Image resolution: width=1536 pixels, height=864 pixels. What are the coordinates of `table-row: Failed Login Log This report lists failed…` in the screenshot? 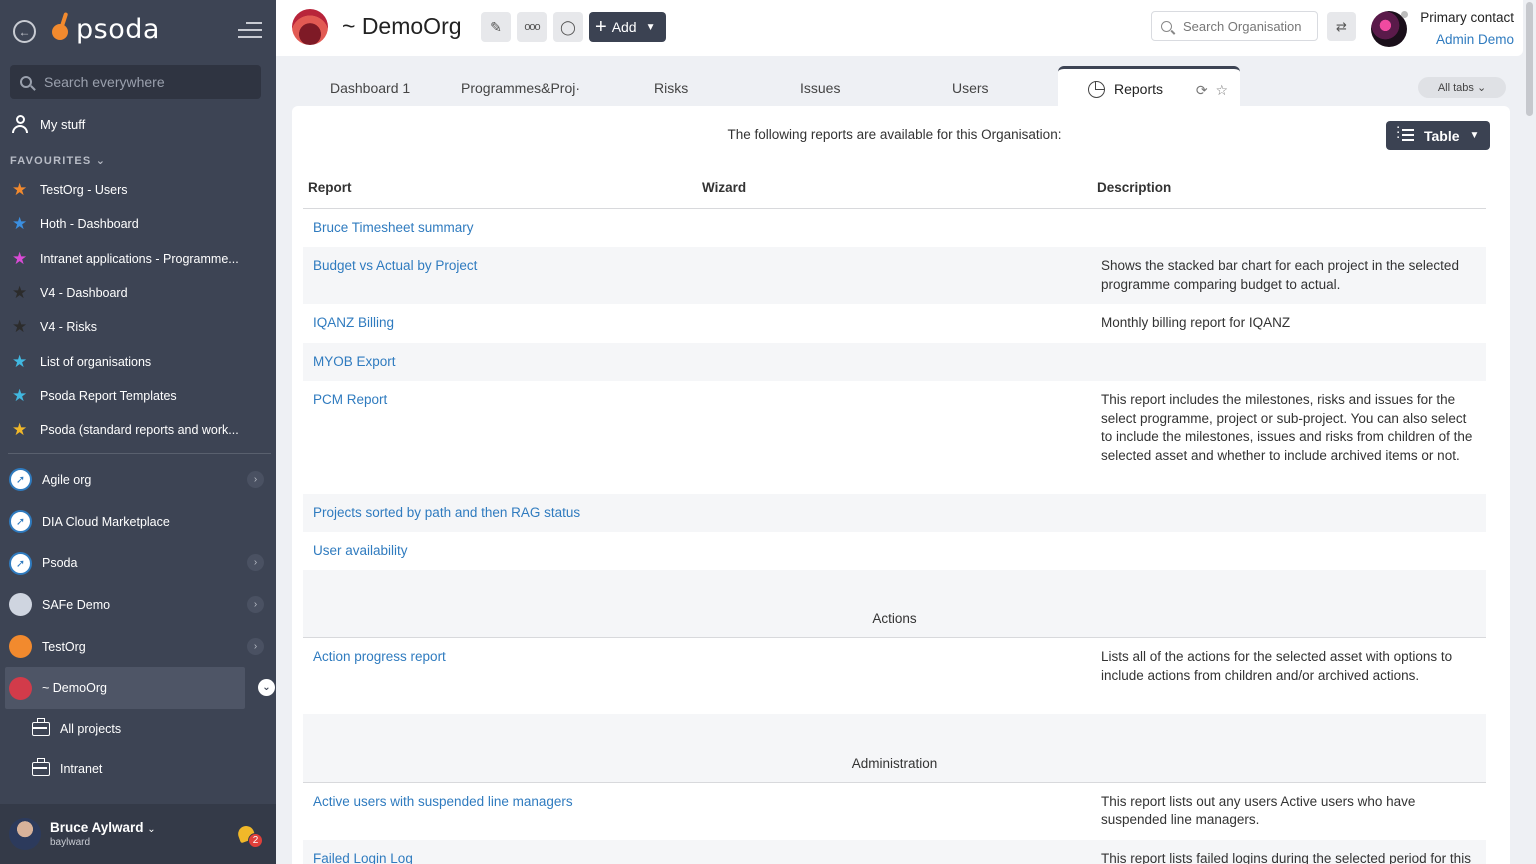 It's located at (894, 851).